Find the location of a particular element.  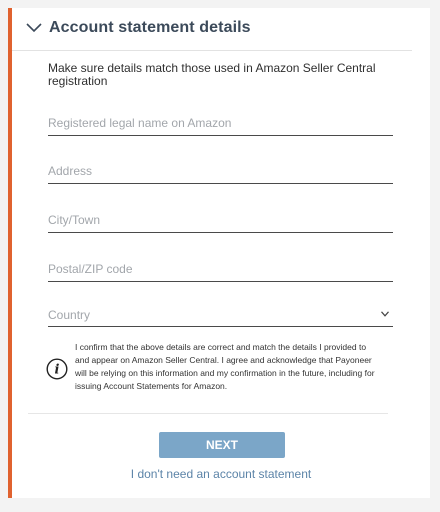

section-header: Account statement details is located at coordinates (212, 29).